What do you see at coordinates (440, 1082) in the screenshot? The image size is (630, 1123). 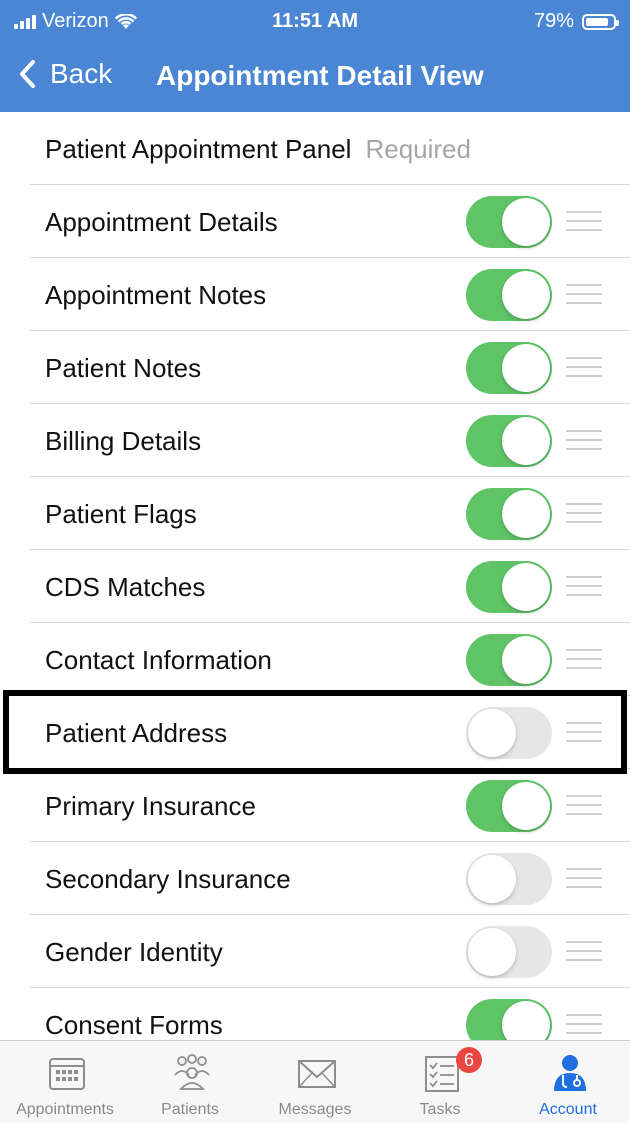 I see `tab-tasks: 6 Tasks` at bounding box center [440, 1082].